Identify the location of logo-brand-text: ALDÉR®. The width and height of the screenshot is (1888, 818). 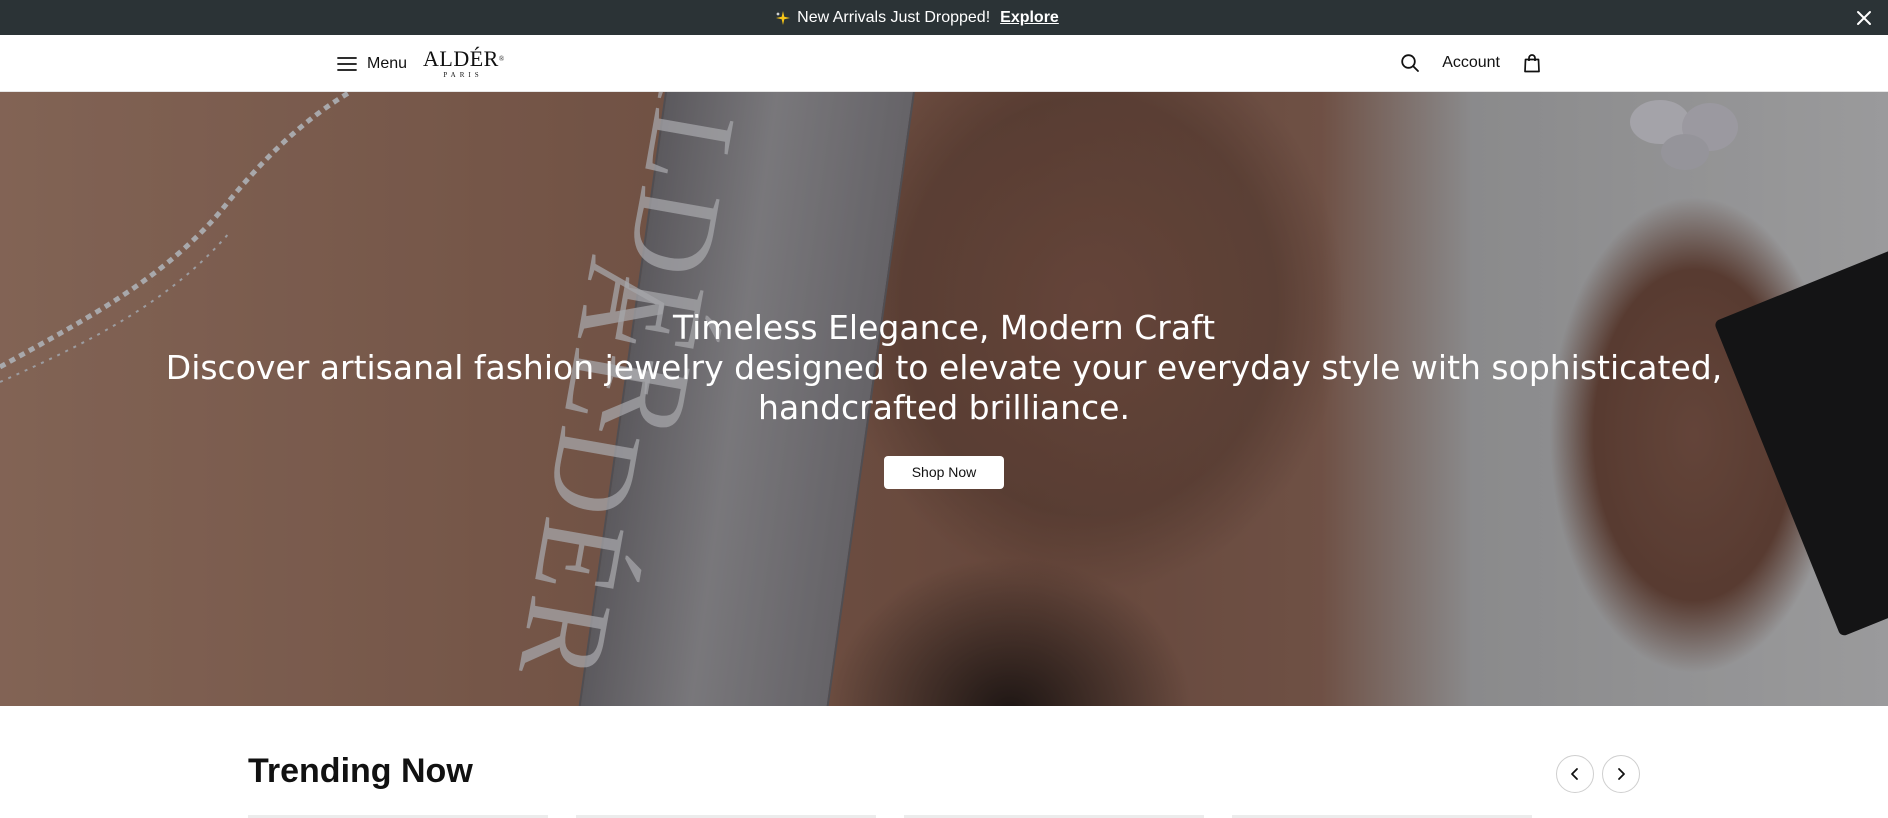
(464, 58).